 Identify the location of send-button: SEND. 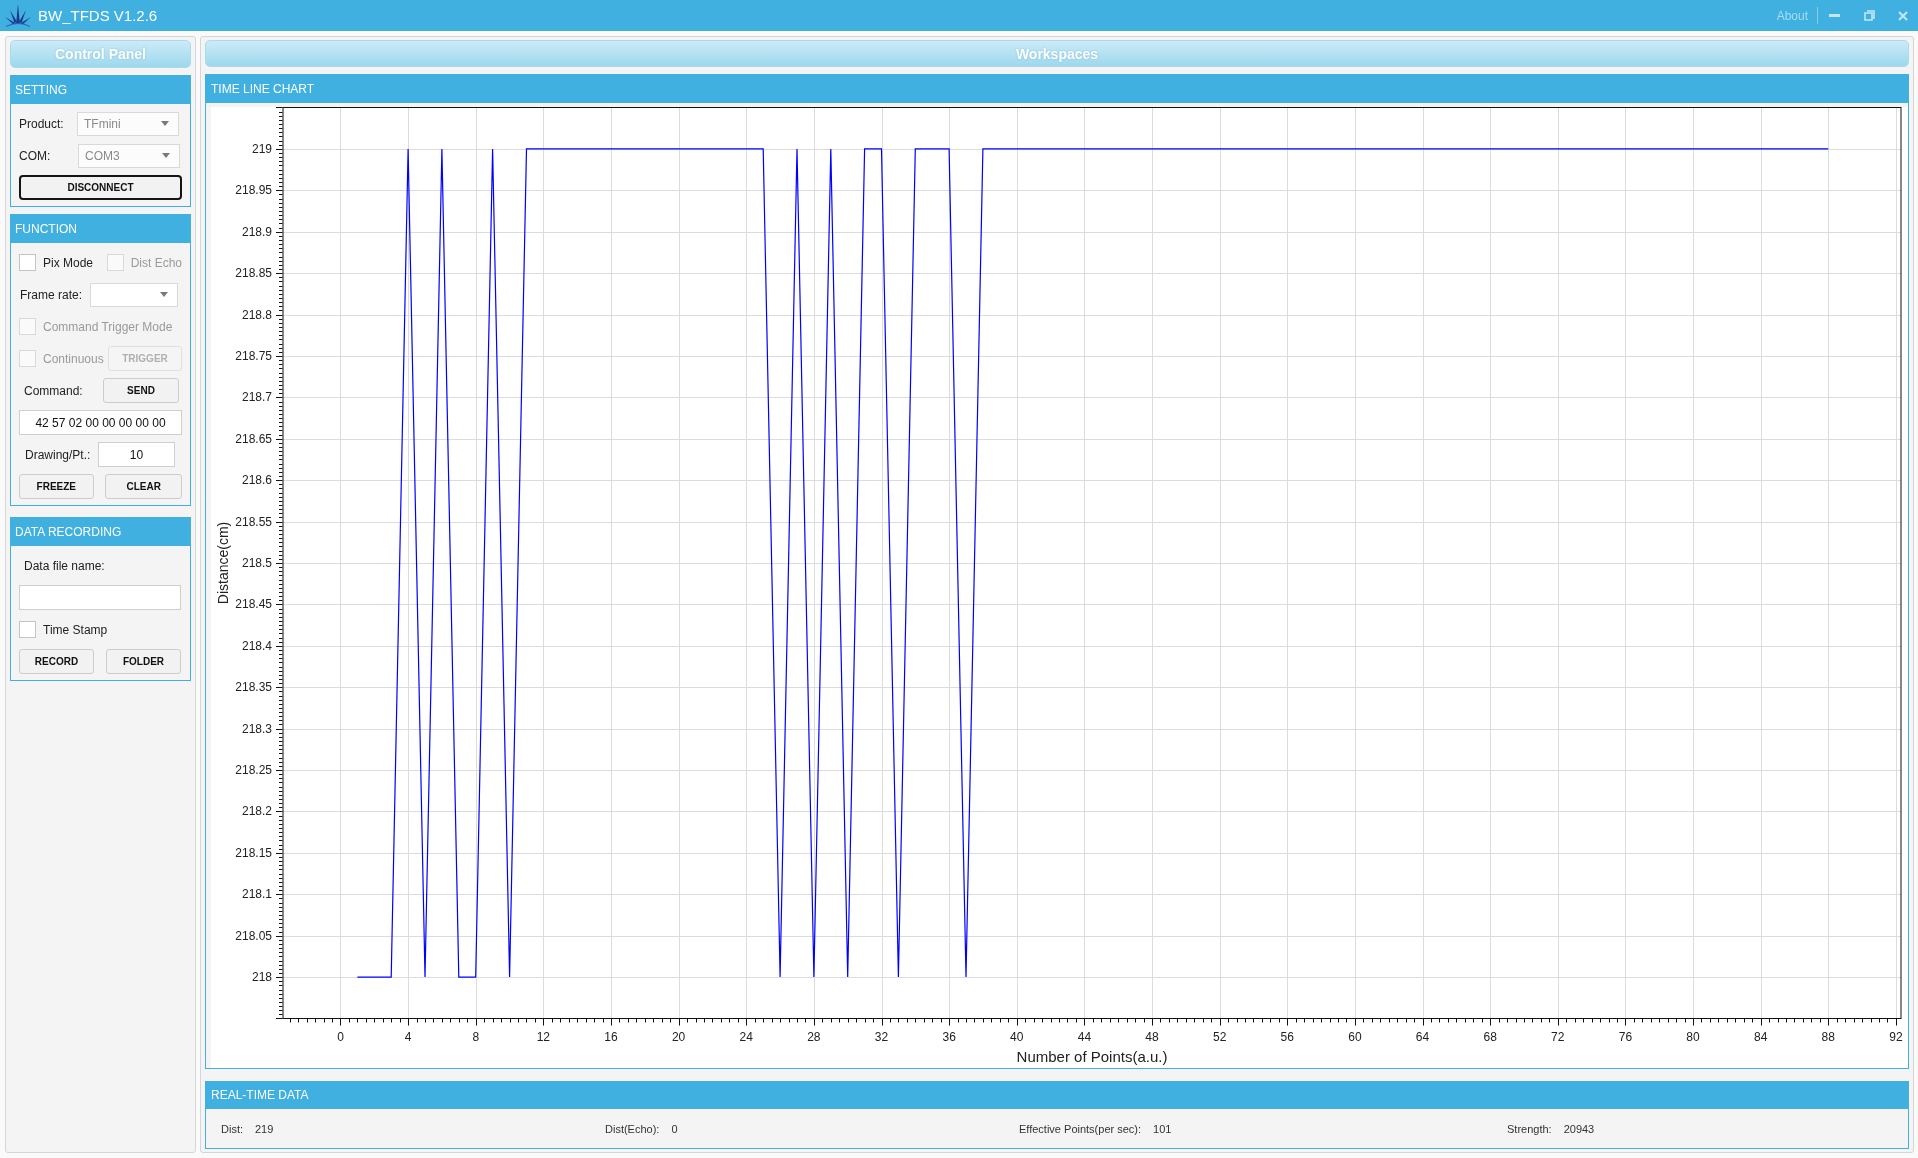
(141, 390).